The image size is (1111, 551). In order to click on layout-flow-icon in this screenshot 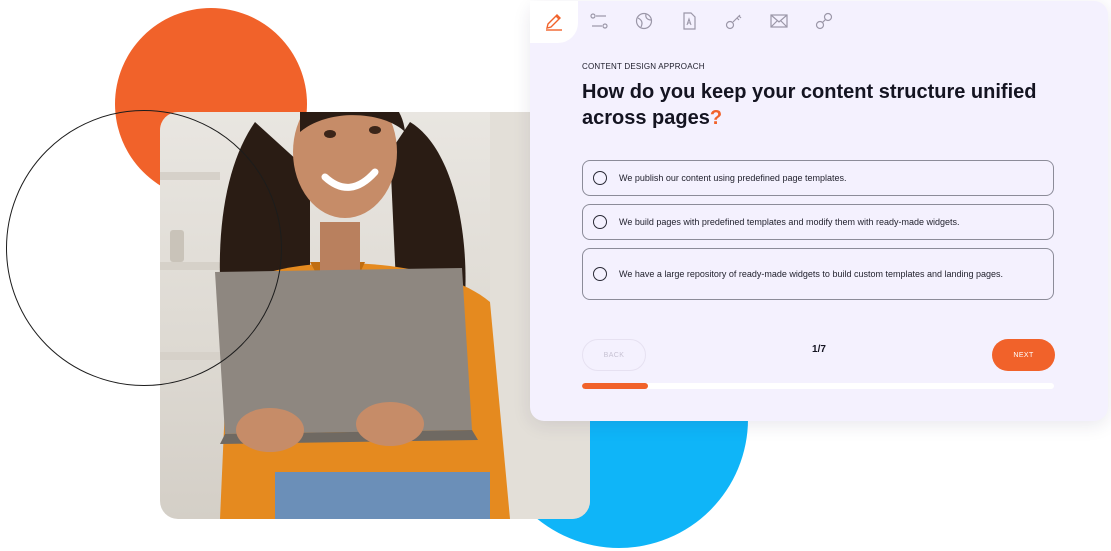, I will do `click(599, 21)`.